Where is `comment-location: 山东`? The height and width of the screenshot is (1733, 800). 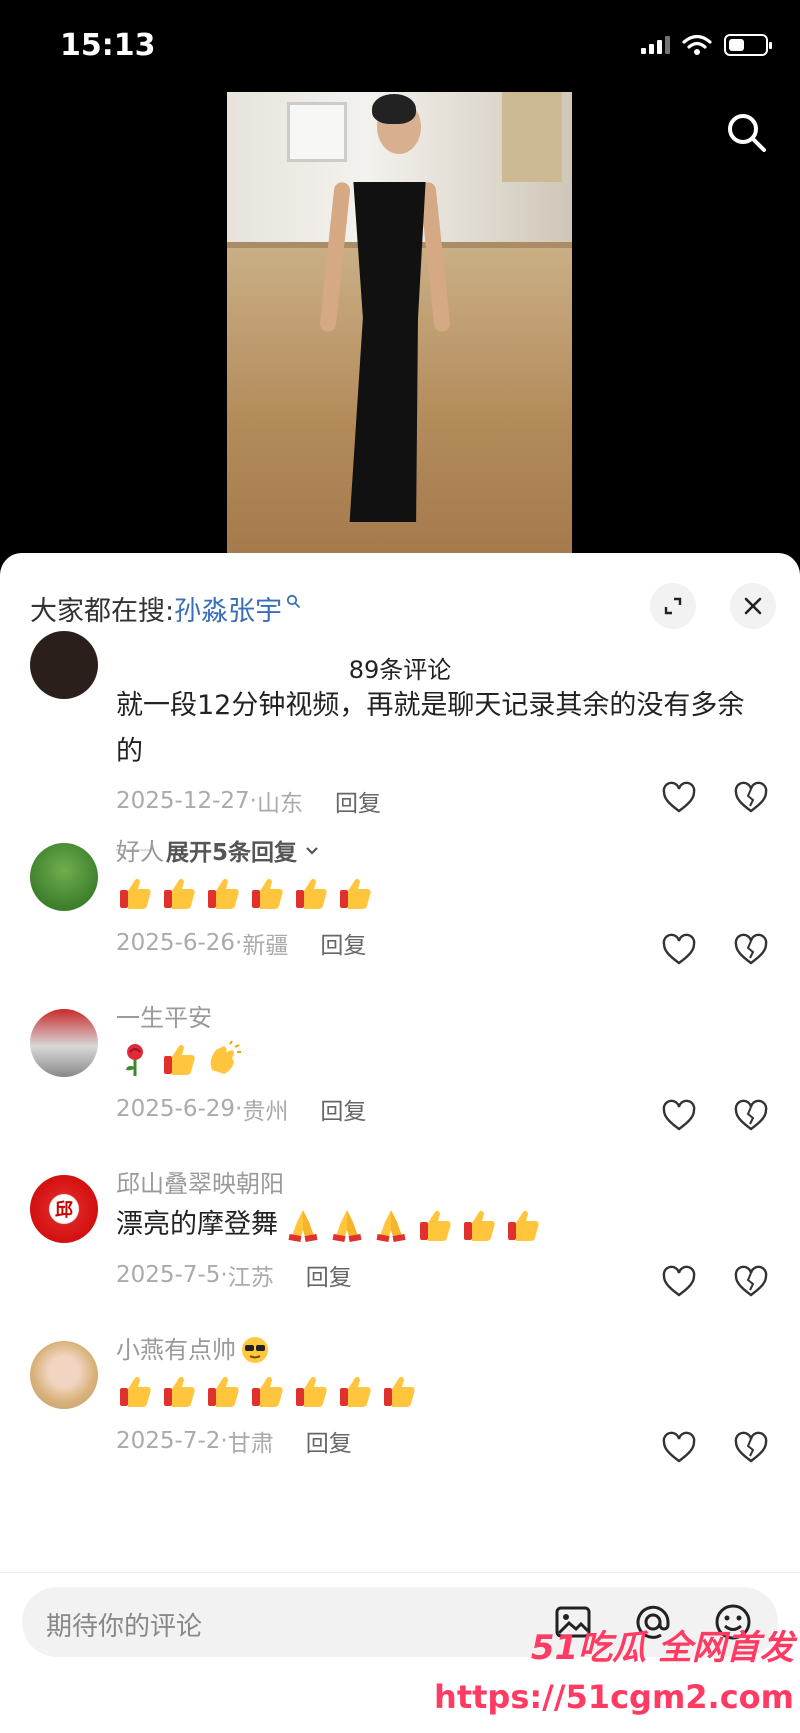
comment-location: 山东 is located at coordinates (279, 804).